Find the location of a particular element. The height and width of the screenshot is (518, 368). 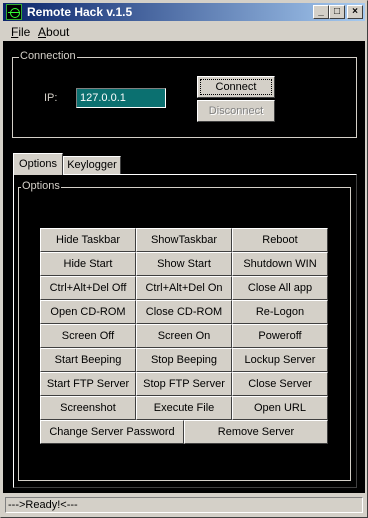

tab-keylogger: Keylogger is located at coordinates (92, 165).